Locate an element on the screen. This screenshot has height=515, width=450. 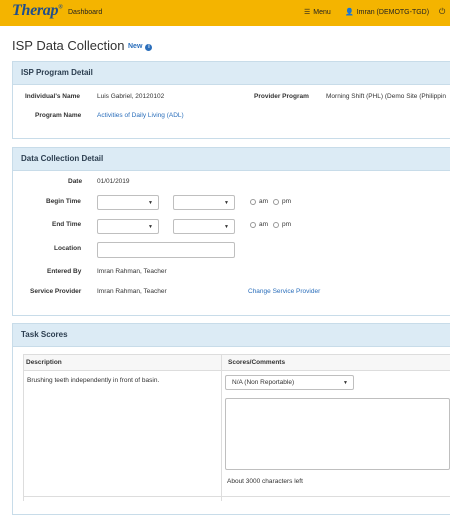
provider-program-label: Provider Program is located at coordinates (281, 96).